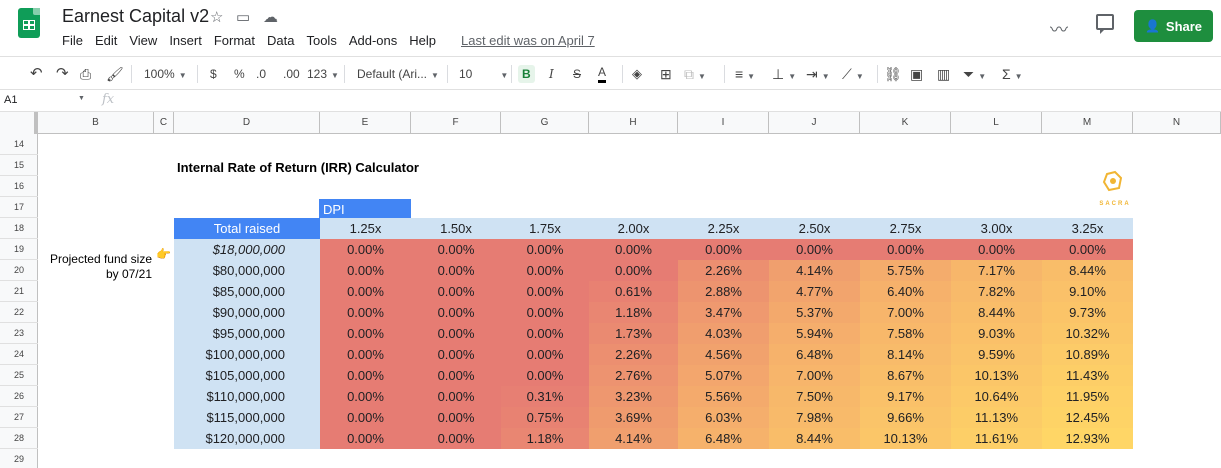 The image size is (1221, 468). What do you see at coordinates (106, 41) in the screenshot?
I see `menu-edit: Edit` at bounding box center [106, 41].